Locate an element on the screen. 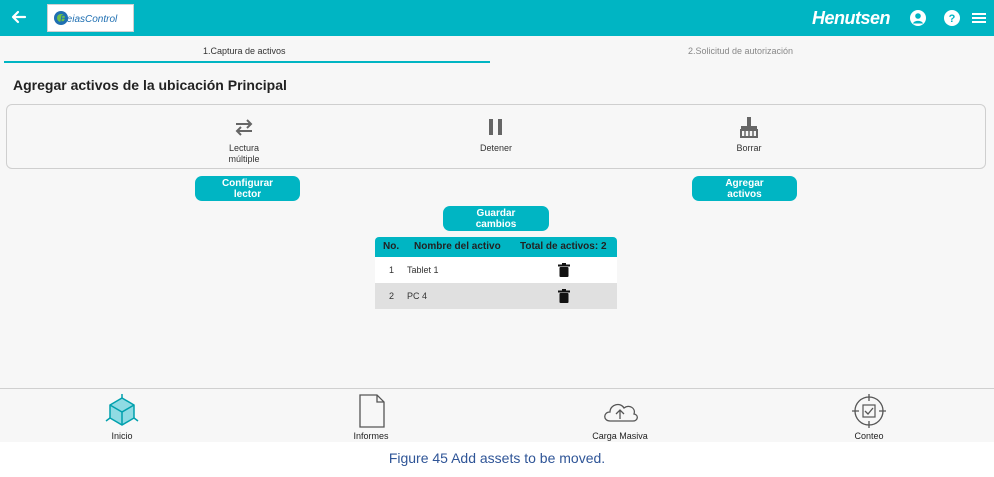 The width and height of the screenshot is (994, 477). nav-home: Inicio is located at coordinates (122, 417).